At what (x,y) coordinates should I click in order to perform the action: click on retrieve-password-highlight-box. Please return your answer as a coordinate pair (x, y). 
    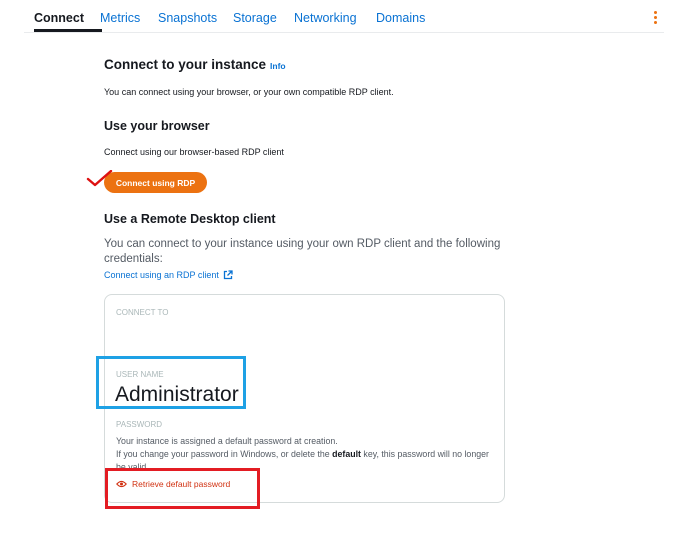
    Looking at the image, I should click on (182, 488).